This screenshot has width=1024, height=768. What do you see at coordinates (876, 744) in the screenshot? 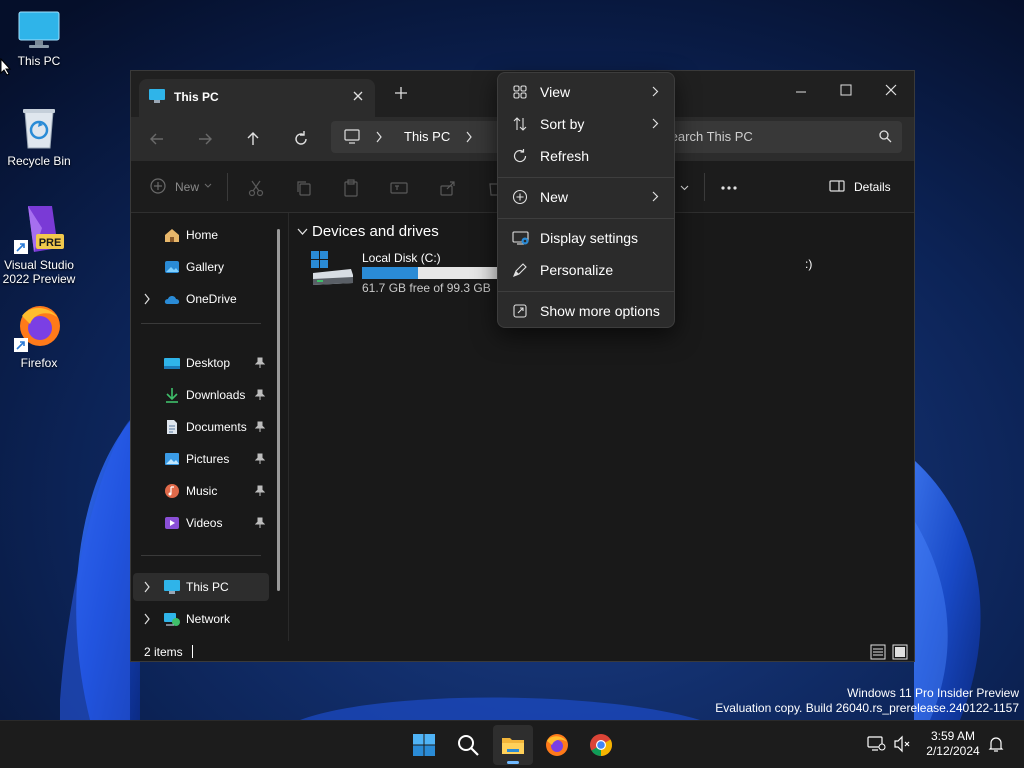
I see `network-status-icon` at bounding box center [876, 744].